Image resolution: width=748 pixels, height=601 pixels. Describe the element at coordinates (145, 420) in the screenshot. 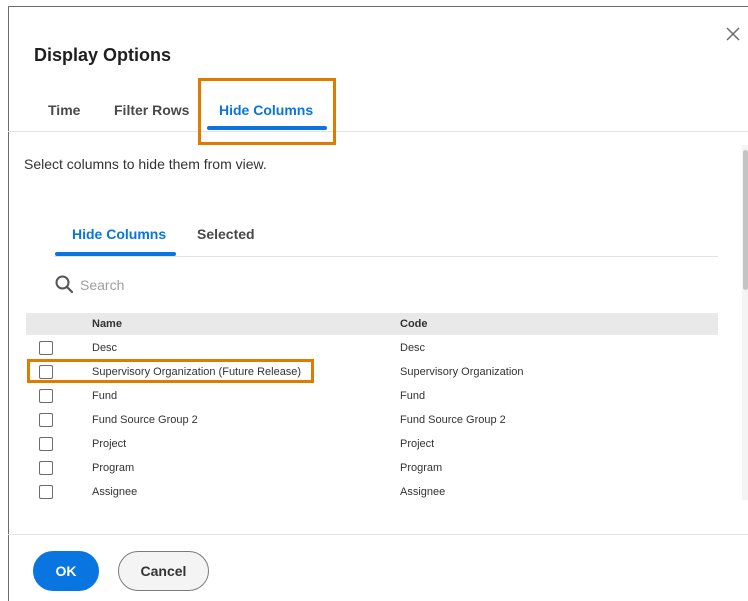

I see `row-name: Fund Source Group 2` at that location.